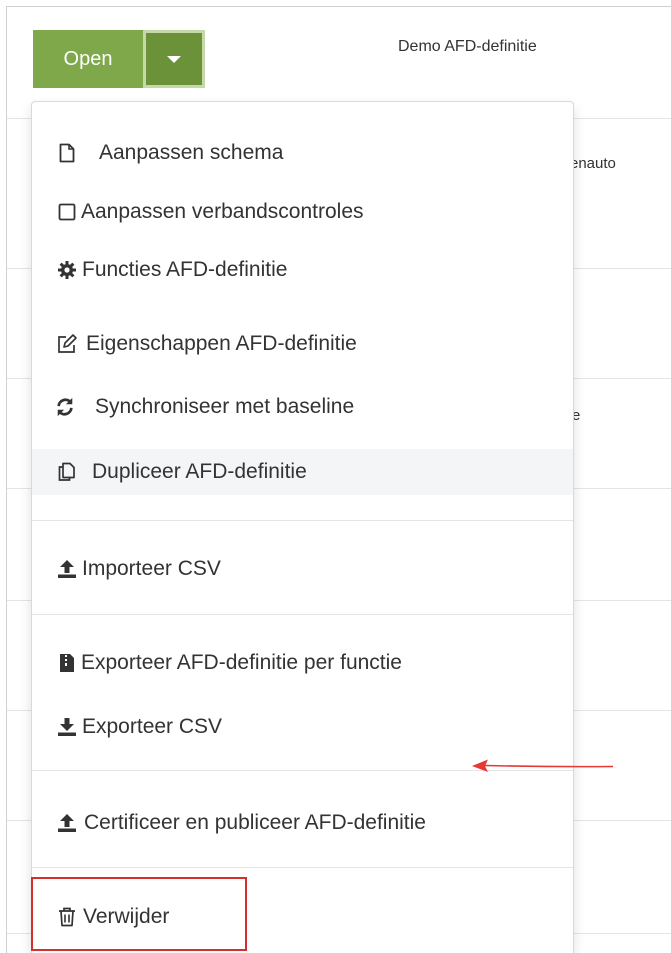 The width and height of the screenshot is (671, 953). Describe the element at coordinates (255, 822) in the screenshot. I see `menu-item-label: Certificeer en publiceer AFD-definitie` at that location.